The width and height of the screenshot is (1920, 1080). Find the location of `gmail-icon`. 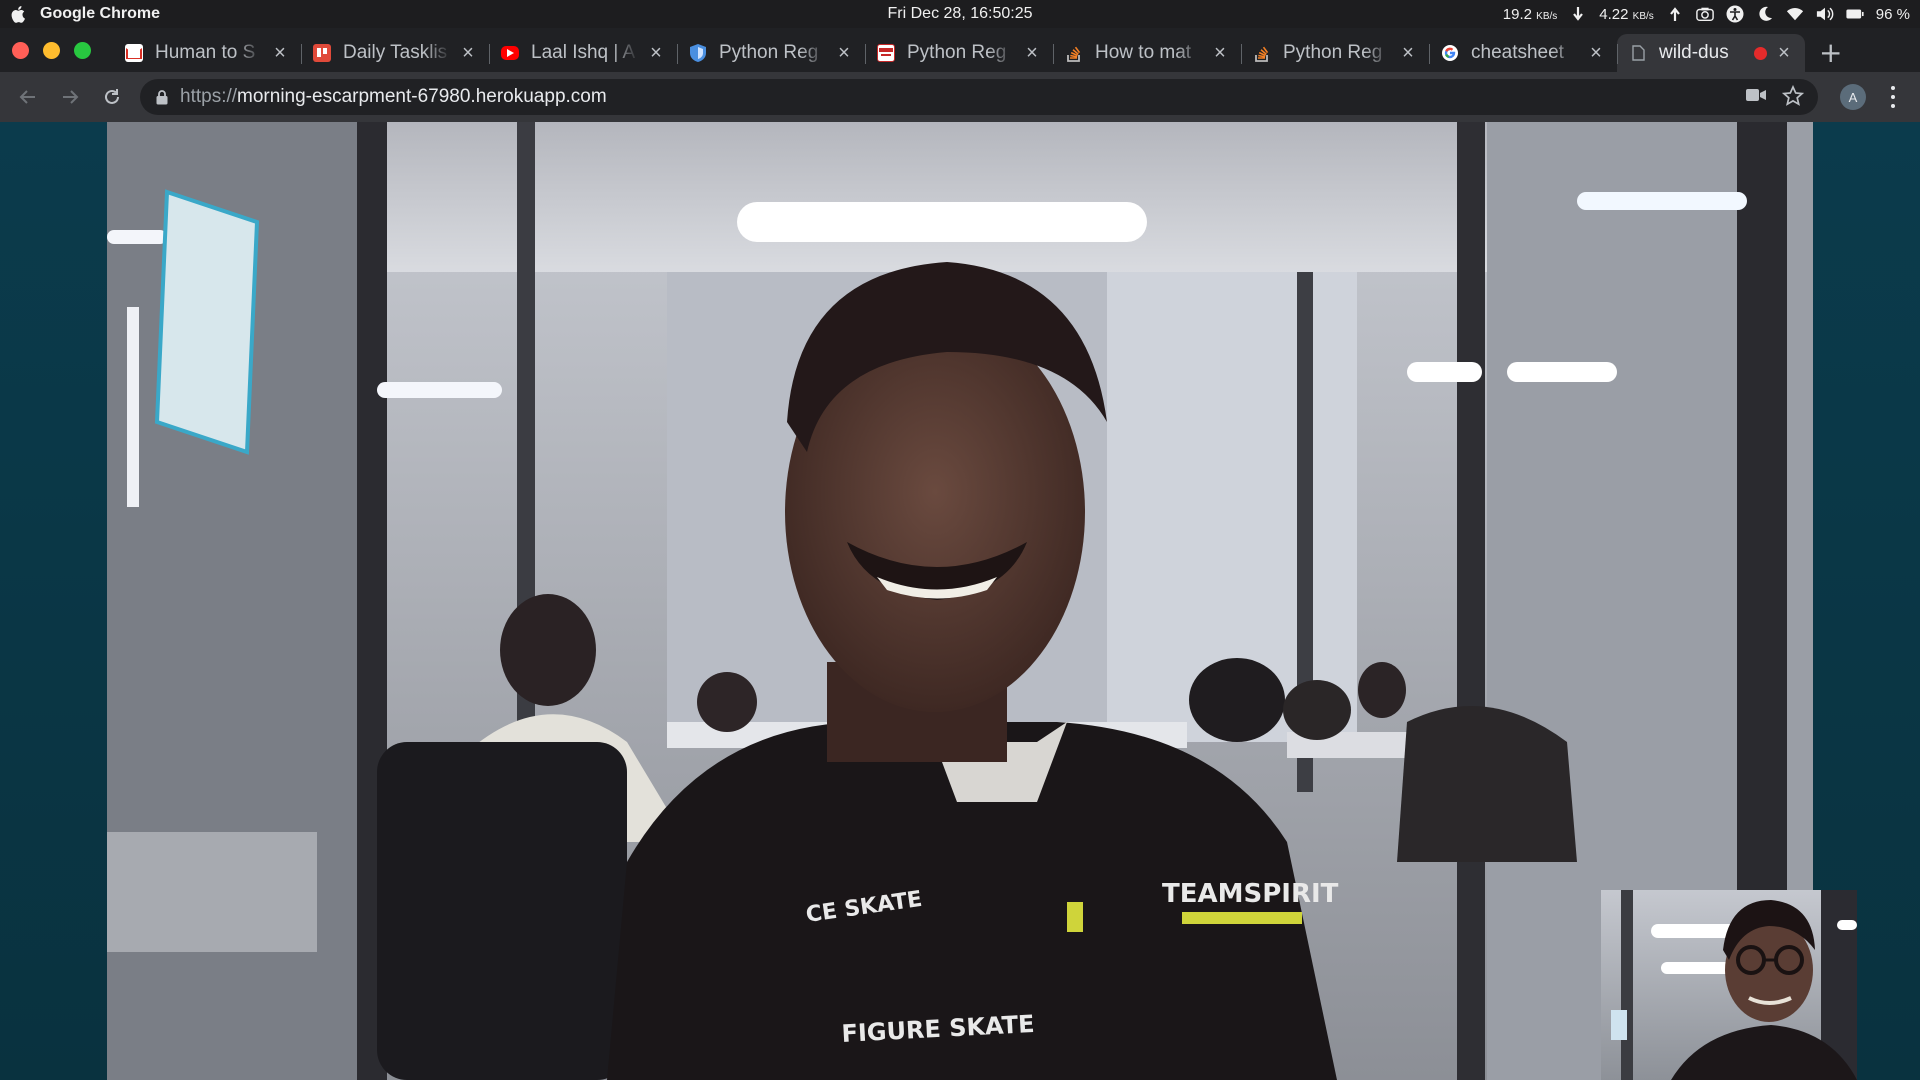

gmail-icon is located at coordinates (134, 53).